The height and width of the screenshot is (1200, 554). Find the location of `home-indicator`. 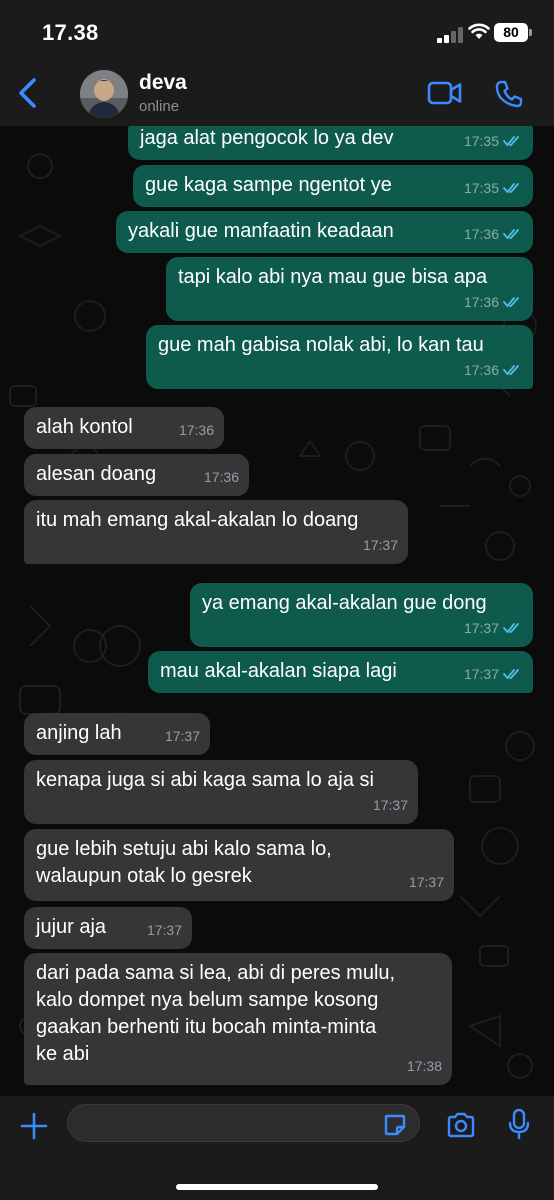

home-indicator is located at coordinates (277, 1187).